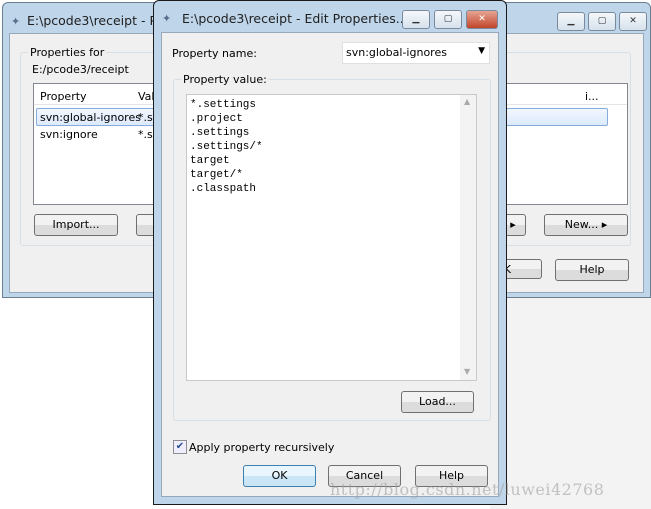 This screenshot has height=509, width=651. What do you see at coordinates (210, 161) in the screenshot?
I see `value-line: target` at bounding box center [210, 161].